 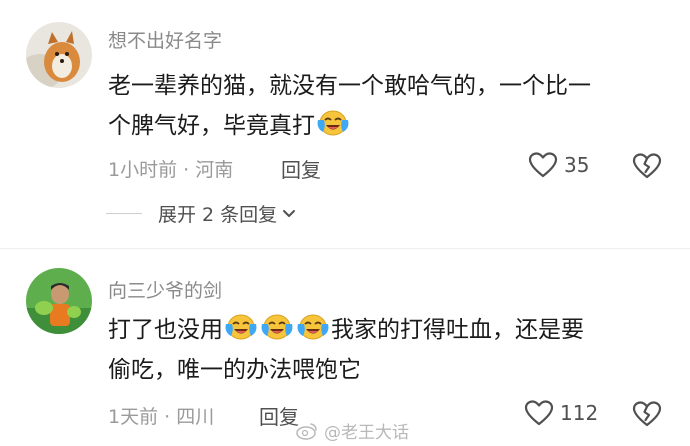 What do you see at coordinates (165, 289) in the screenshot?
I see `username: 向三少爷的剑` at bounding box center [165, 289].